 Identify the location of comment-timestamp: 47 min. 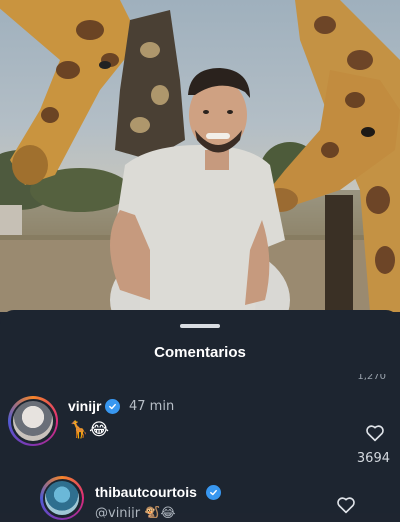
(152, 406).